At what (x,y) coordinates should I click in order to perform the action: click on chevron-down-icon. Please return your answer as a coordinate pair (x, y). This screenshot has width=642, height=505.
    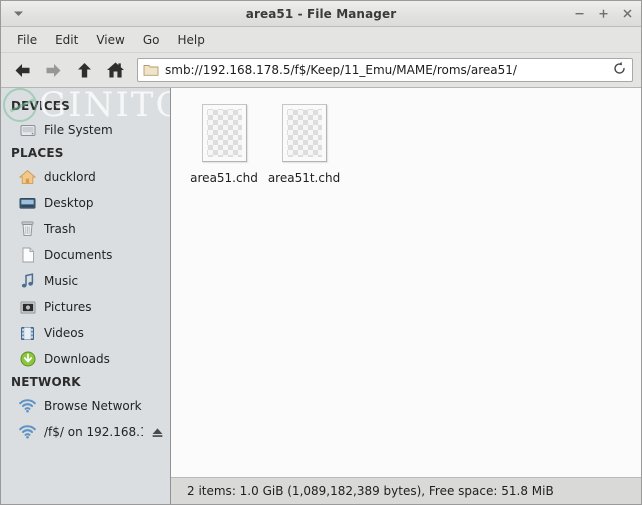
    Looking at the image, I should click on (18, 13).